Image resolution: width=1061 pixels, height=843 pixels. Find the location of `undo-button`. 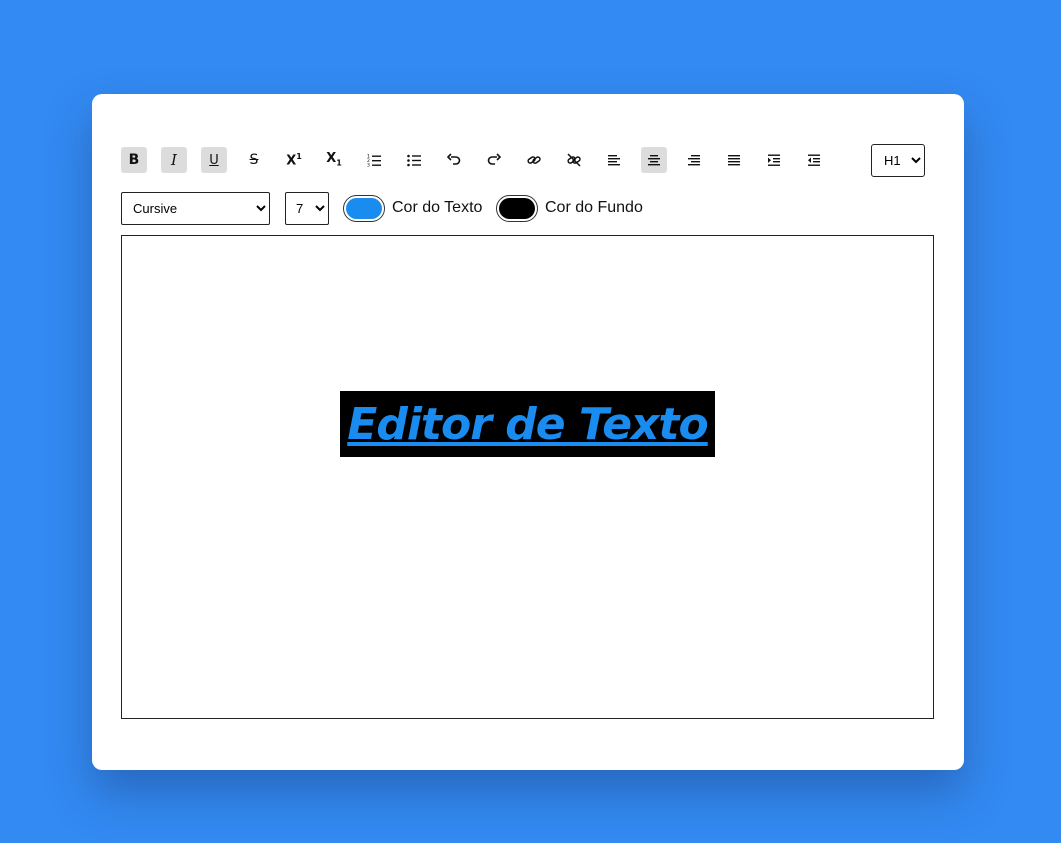

undo-button is located at coordinates (454, 160).